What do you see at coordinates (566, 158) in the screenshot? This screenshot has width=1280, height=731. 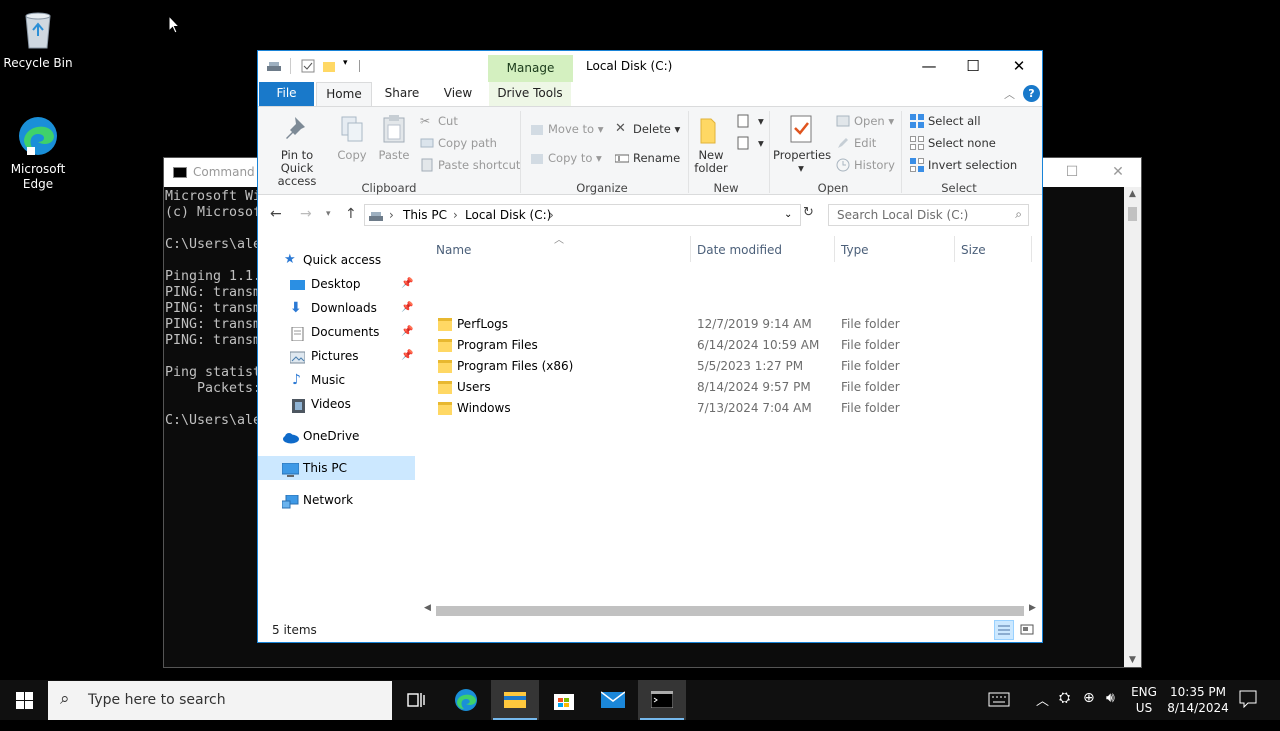 I see `copy-to-button: Copy to ▾` at bounding box center [566, 158].